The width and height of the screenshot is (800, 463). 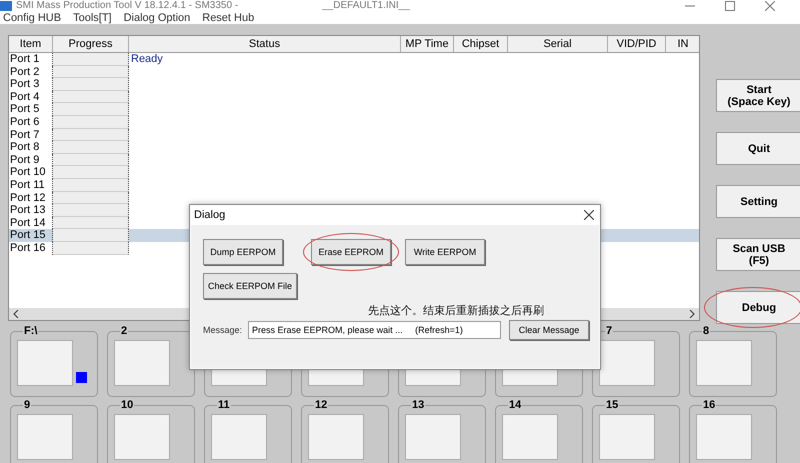 What do you see at coordinates (758, 201) in the screenshot?
I see `side-button: Setting` at bounding box center [758, 201].